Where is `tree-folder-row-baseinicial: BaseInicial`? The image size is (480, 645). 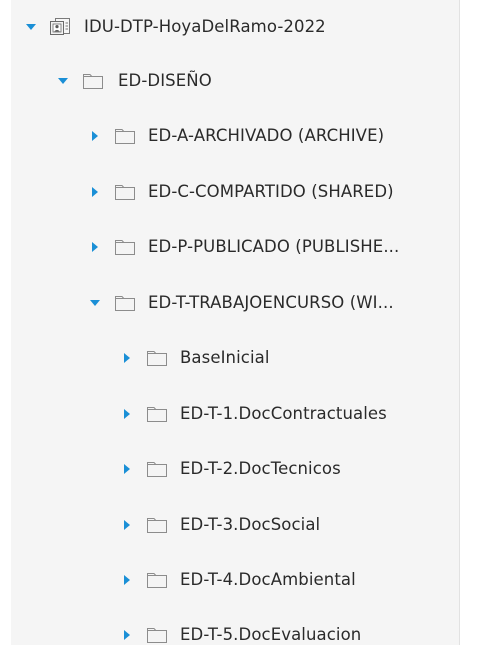 tree-folder-row-baseinicial: BaseInicial is located at coordinates (235, 358).